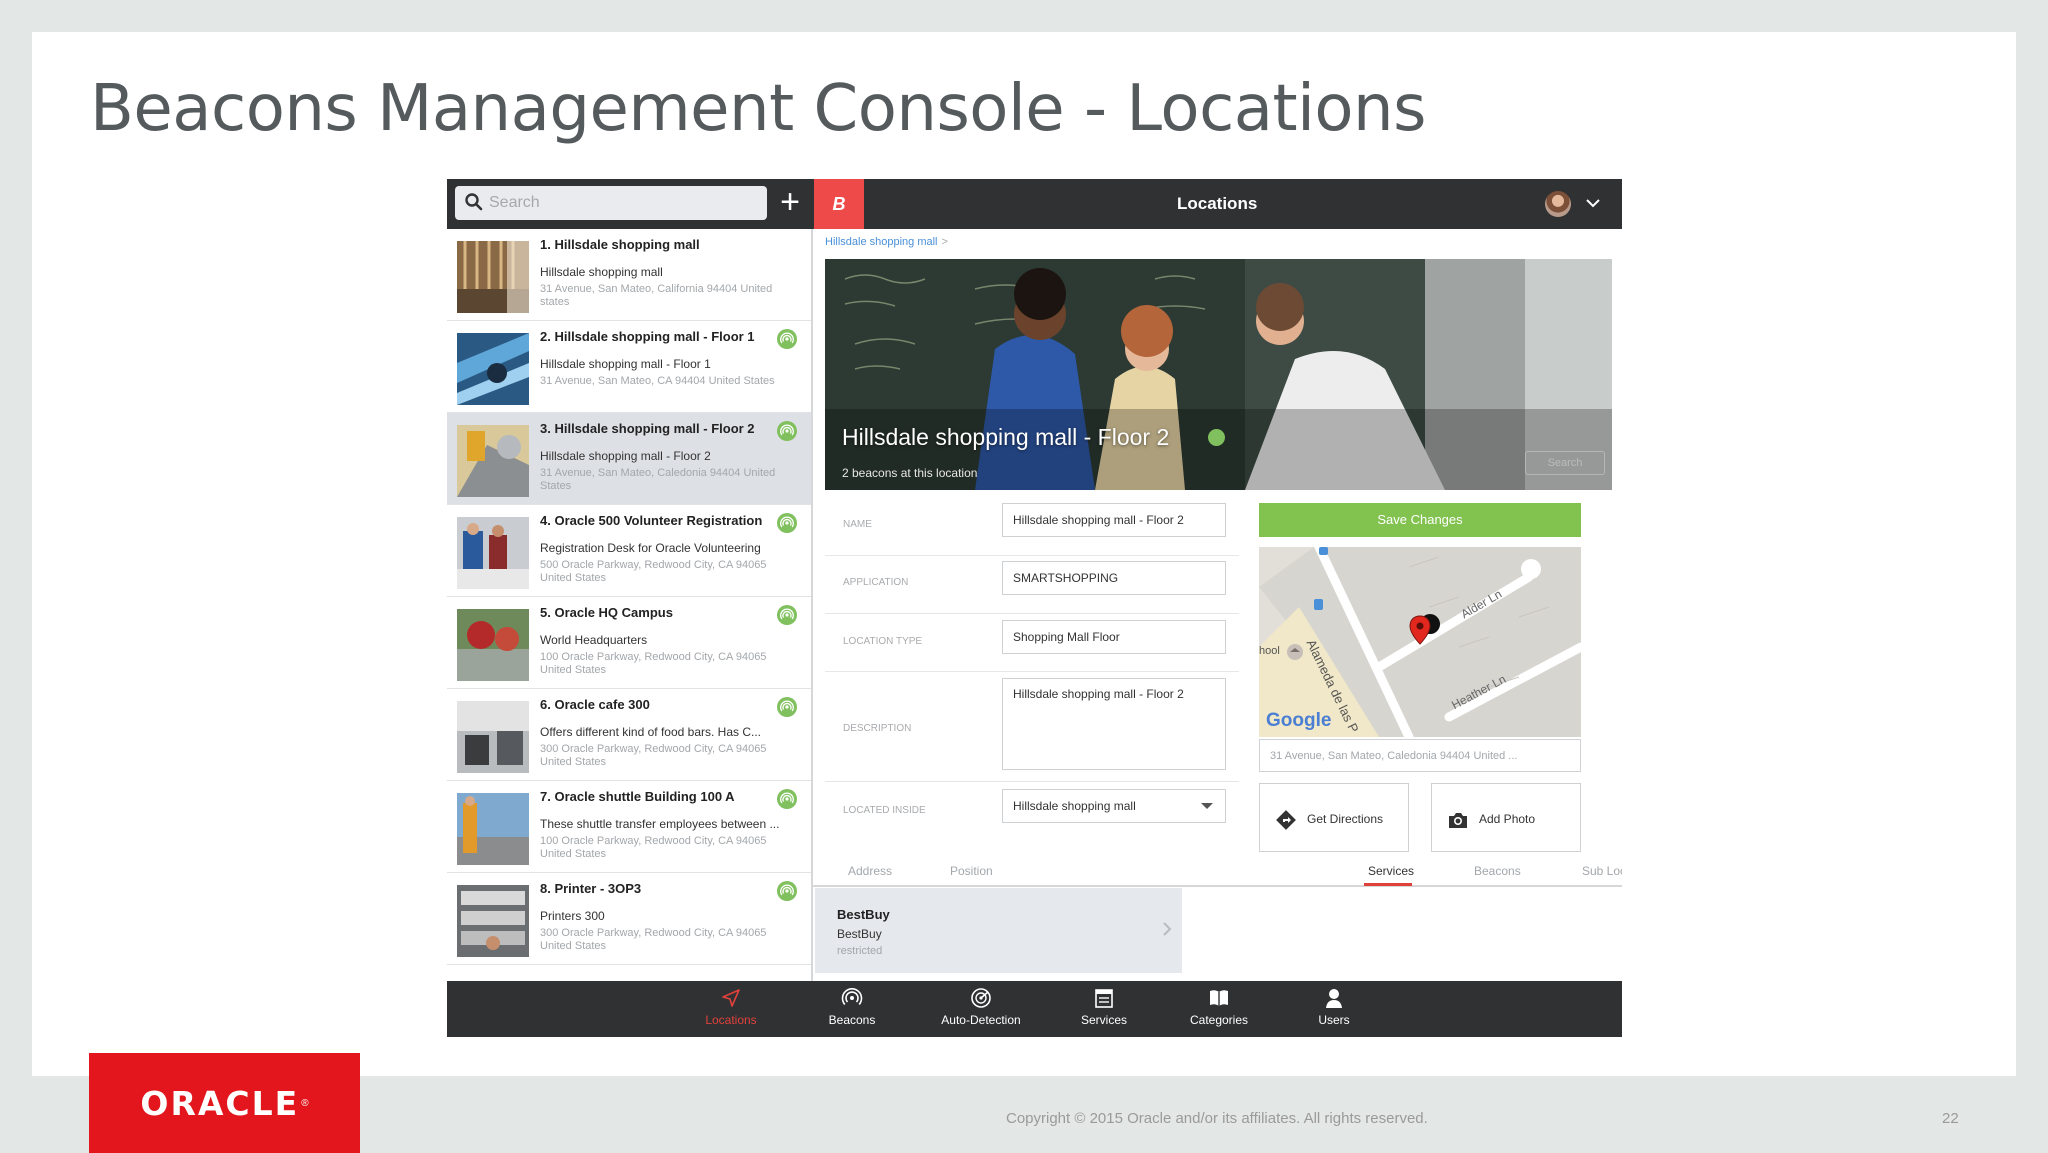  I want to click on hero-search-button: Search, so click(1565, 463).